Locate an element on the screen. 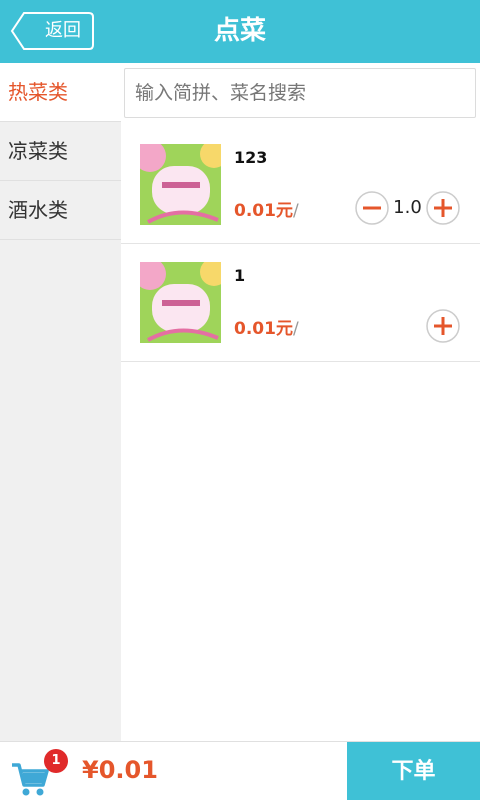 Image resolution: width=480 pixels, height=800 pixels. order-total: ¥0.01 is located at coordinates (120, 770).